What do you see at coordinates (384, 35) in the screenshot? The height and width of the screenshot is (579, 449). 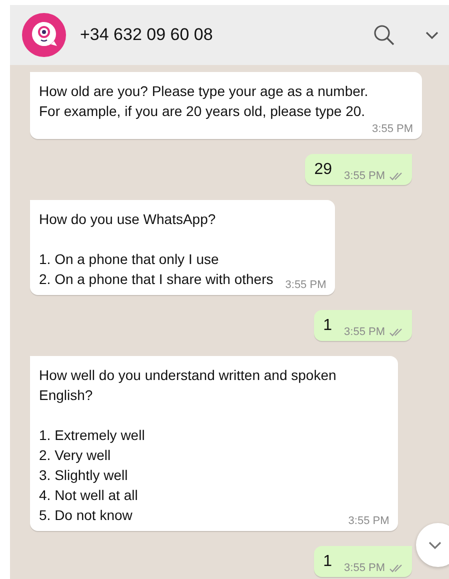 I see `search-icon` at bounding box center [384, 35].